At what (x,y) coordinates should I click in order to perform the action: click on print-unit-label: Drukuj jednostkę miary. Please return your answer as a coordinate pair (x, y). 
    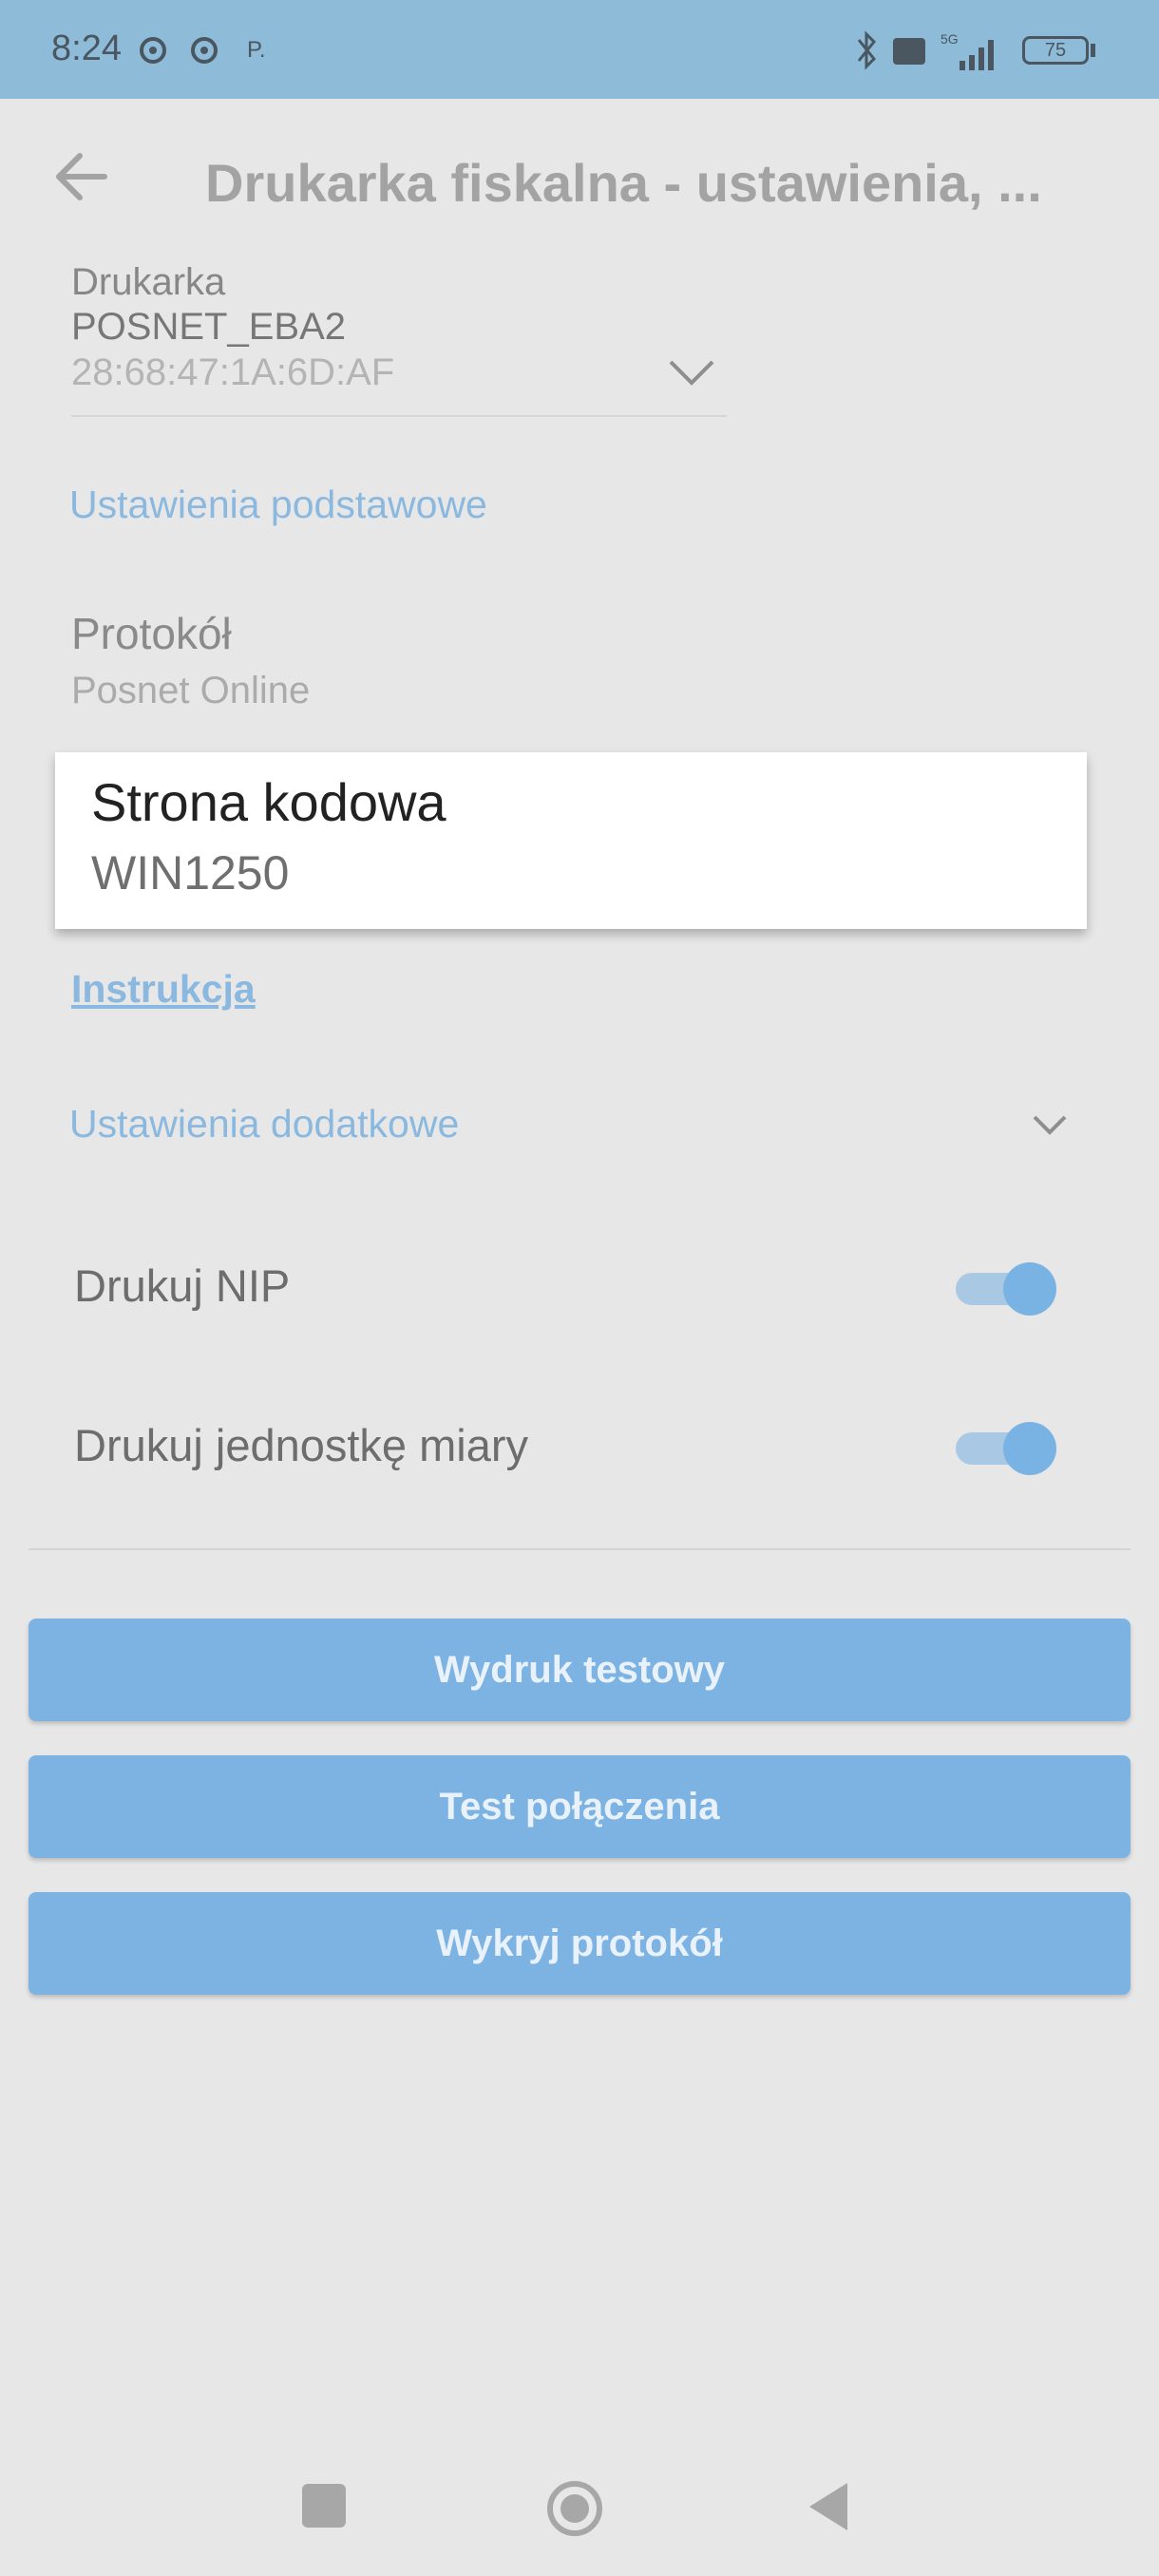
    Looking at the image, I should click on (301, 1445).